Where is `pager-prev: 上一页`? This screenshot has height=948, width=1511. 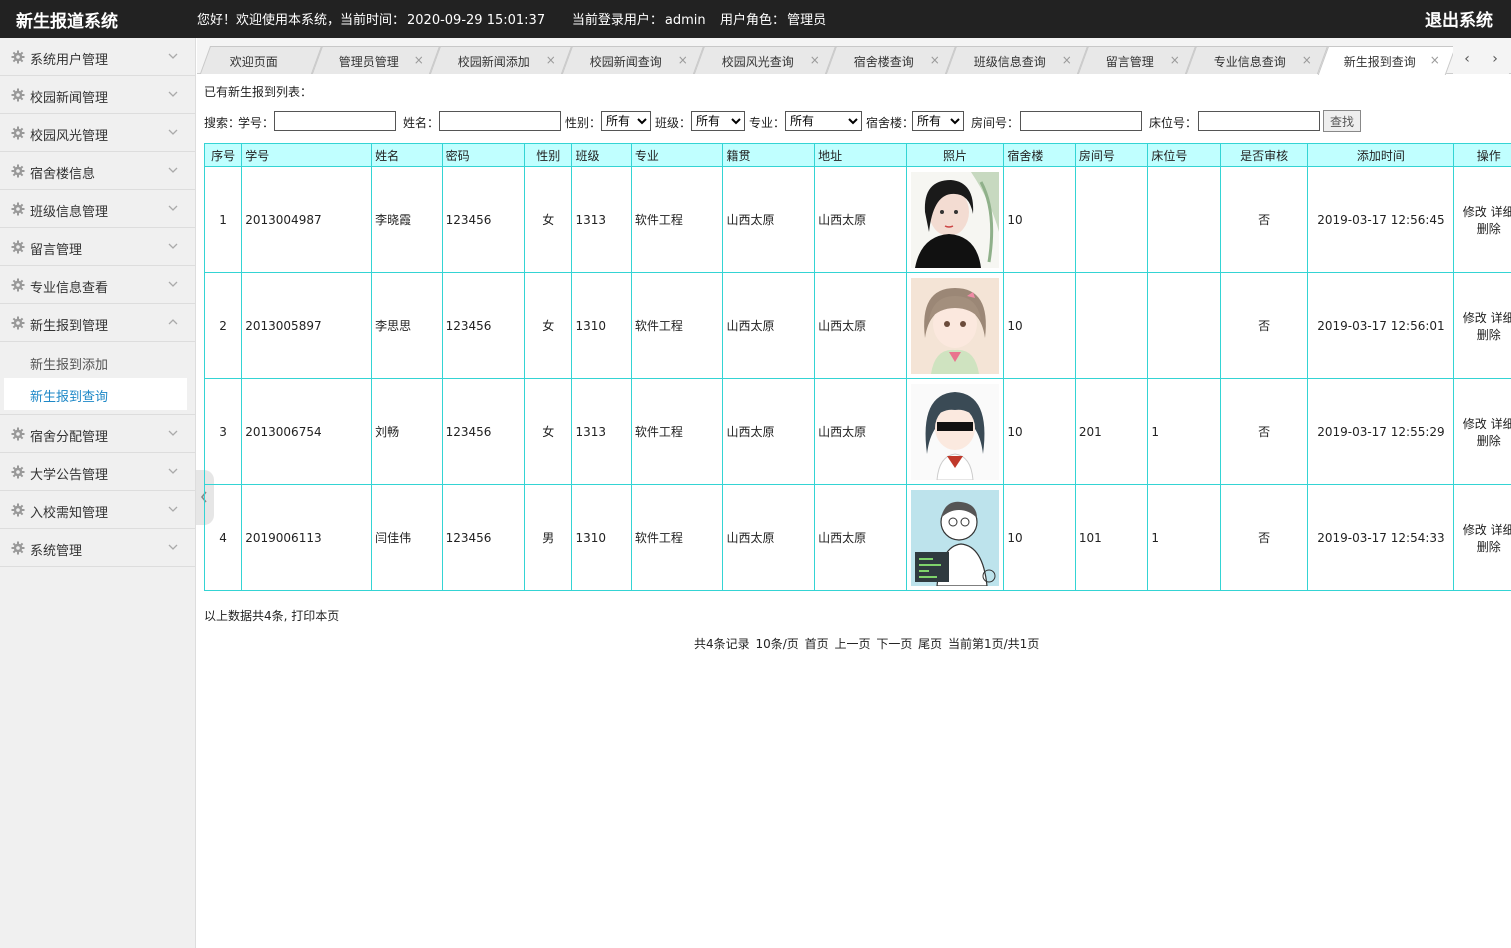 pager-prev: 上一页 is located at coordinates (852, 644).